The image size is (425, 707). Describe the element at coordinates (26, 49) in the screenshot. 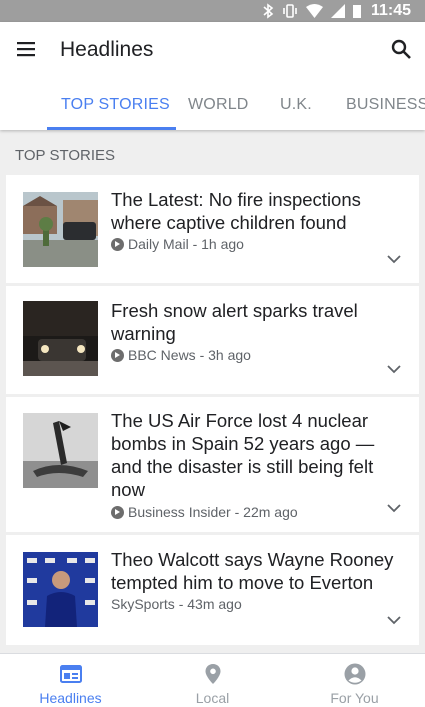

I see `menu-icon` at that location.